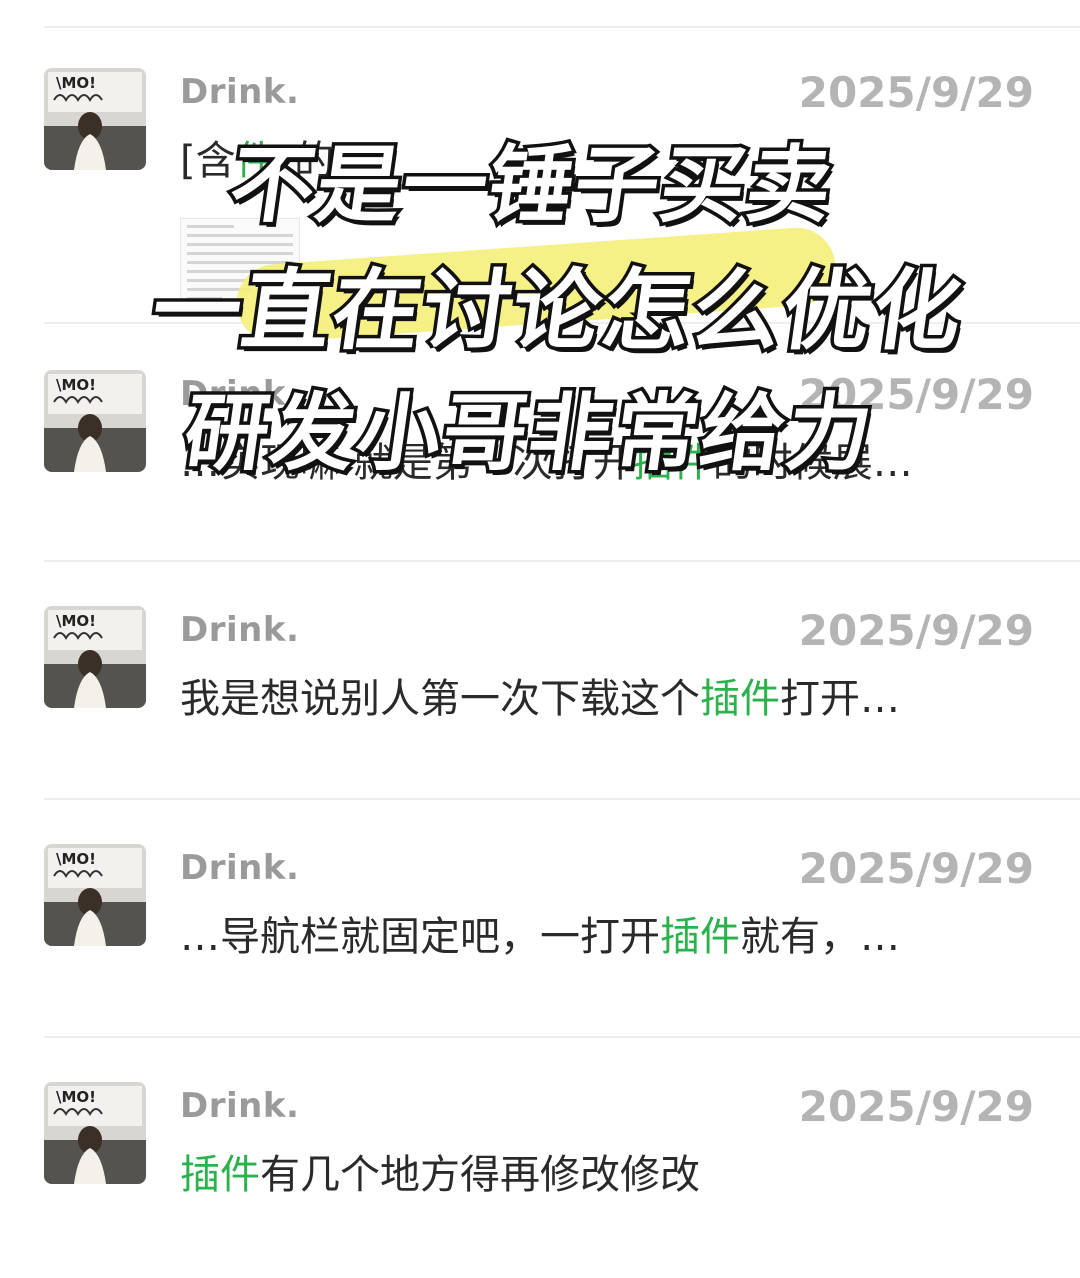  I want to click on message-text: "的, so click(305, 161).